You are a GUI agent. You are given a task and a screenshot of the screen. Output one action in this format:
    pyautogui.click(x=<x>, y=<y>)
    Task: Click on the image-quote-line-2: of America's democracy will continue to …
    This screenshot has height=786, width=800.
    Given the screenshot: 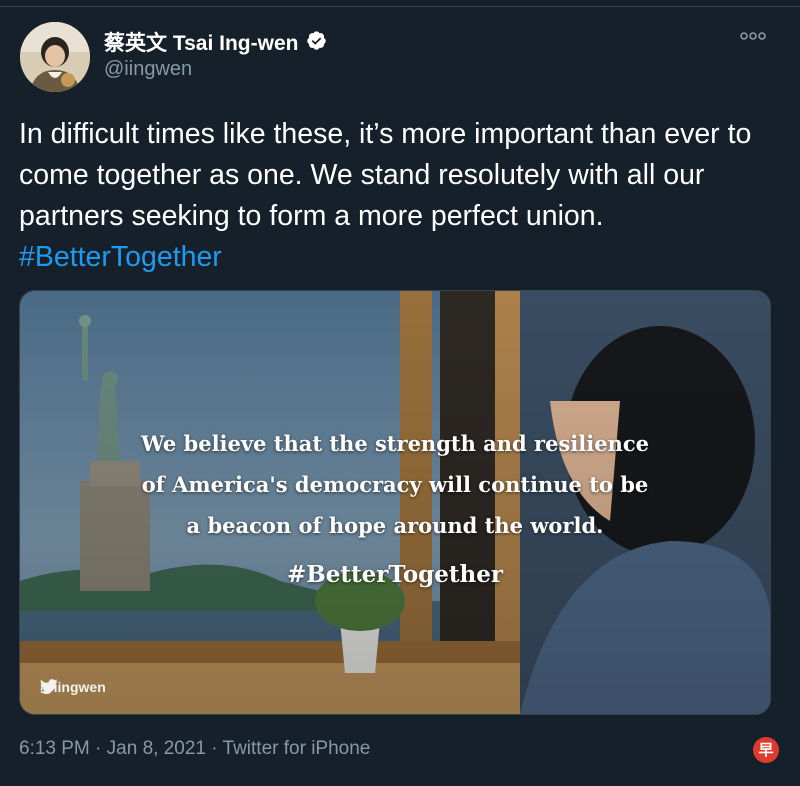 What is the action you would take?
    pyautogui.click(x=395, y=484)
    